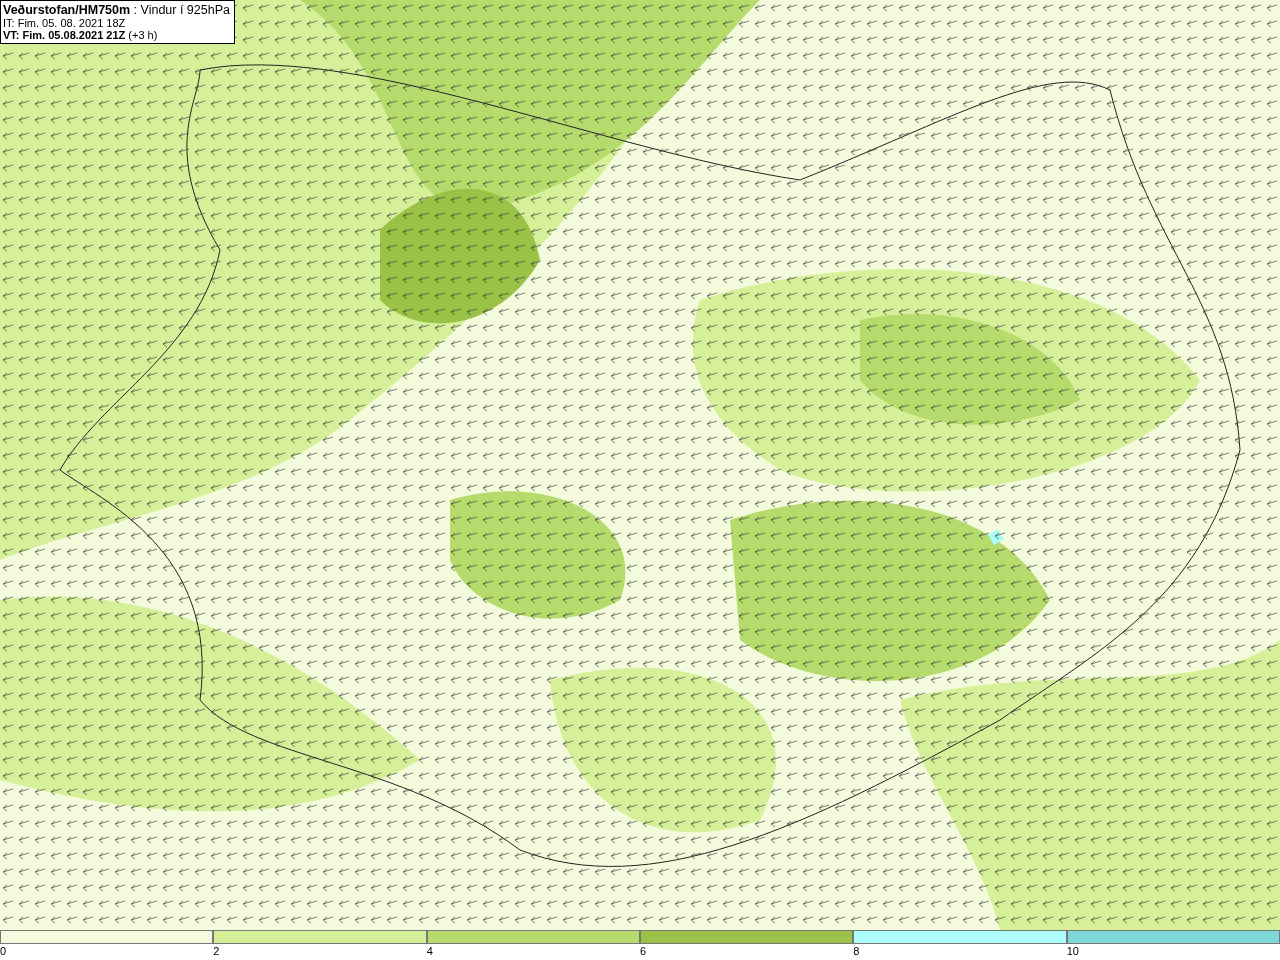 Image resolution: width=1280 pixels, height=960 pixels. I want to click on legend-tick-label: 10, so click(1072, 951).